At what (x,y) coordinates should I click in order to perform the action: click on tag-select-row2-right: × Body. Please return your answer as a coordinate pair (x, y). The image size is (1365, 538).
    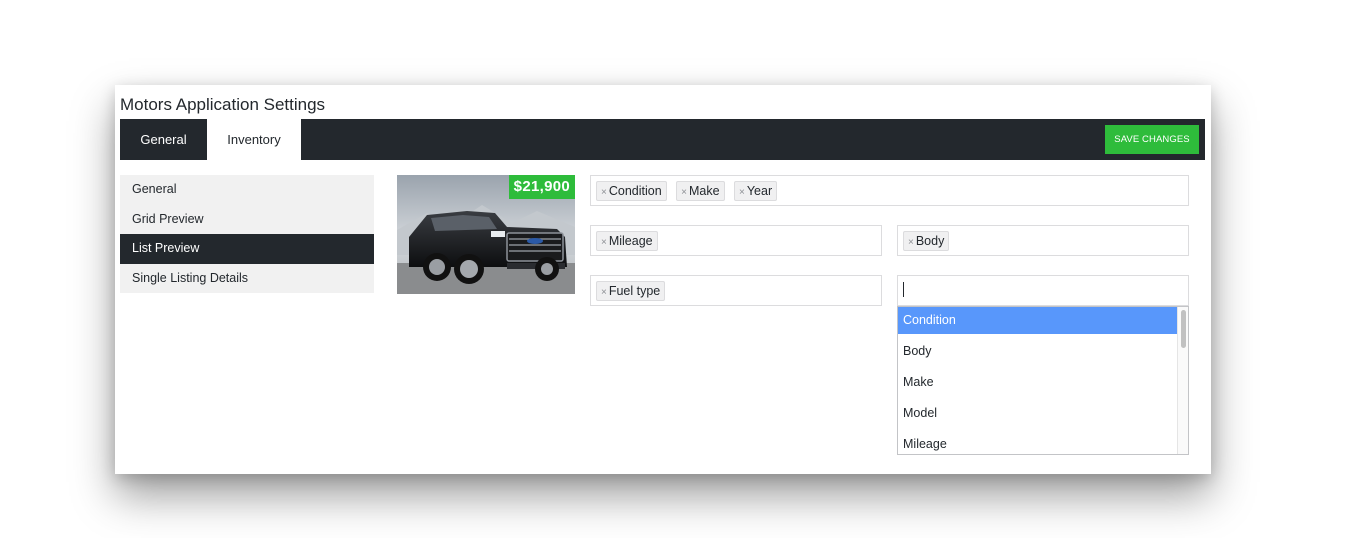
    Looking at the image, I should click on (1043, 240).